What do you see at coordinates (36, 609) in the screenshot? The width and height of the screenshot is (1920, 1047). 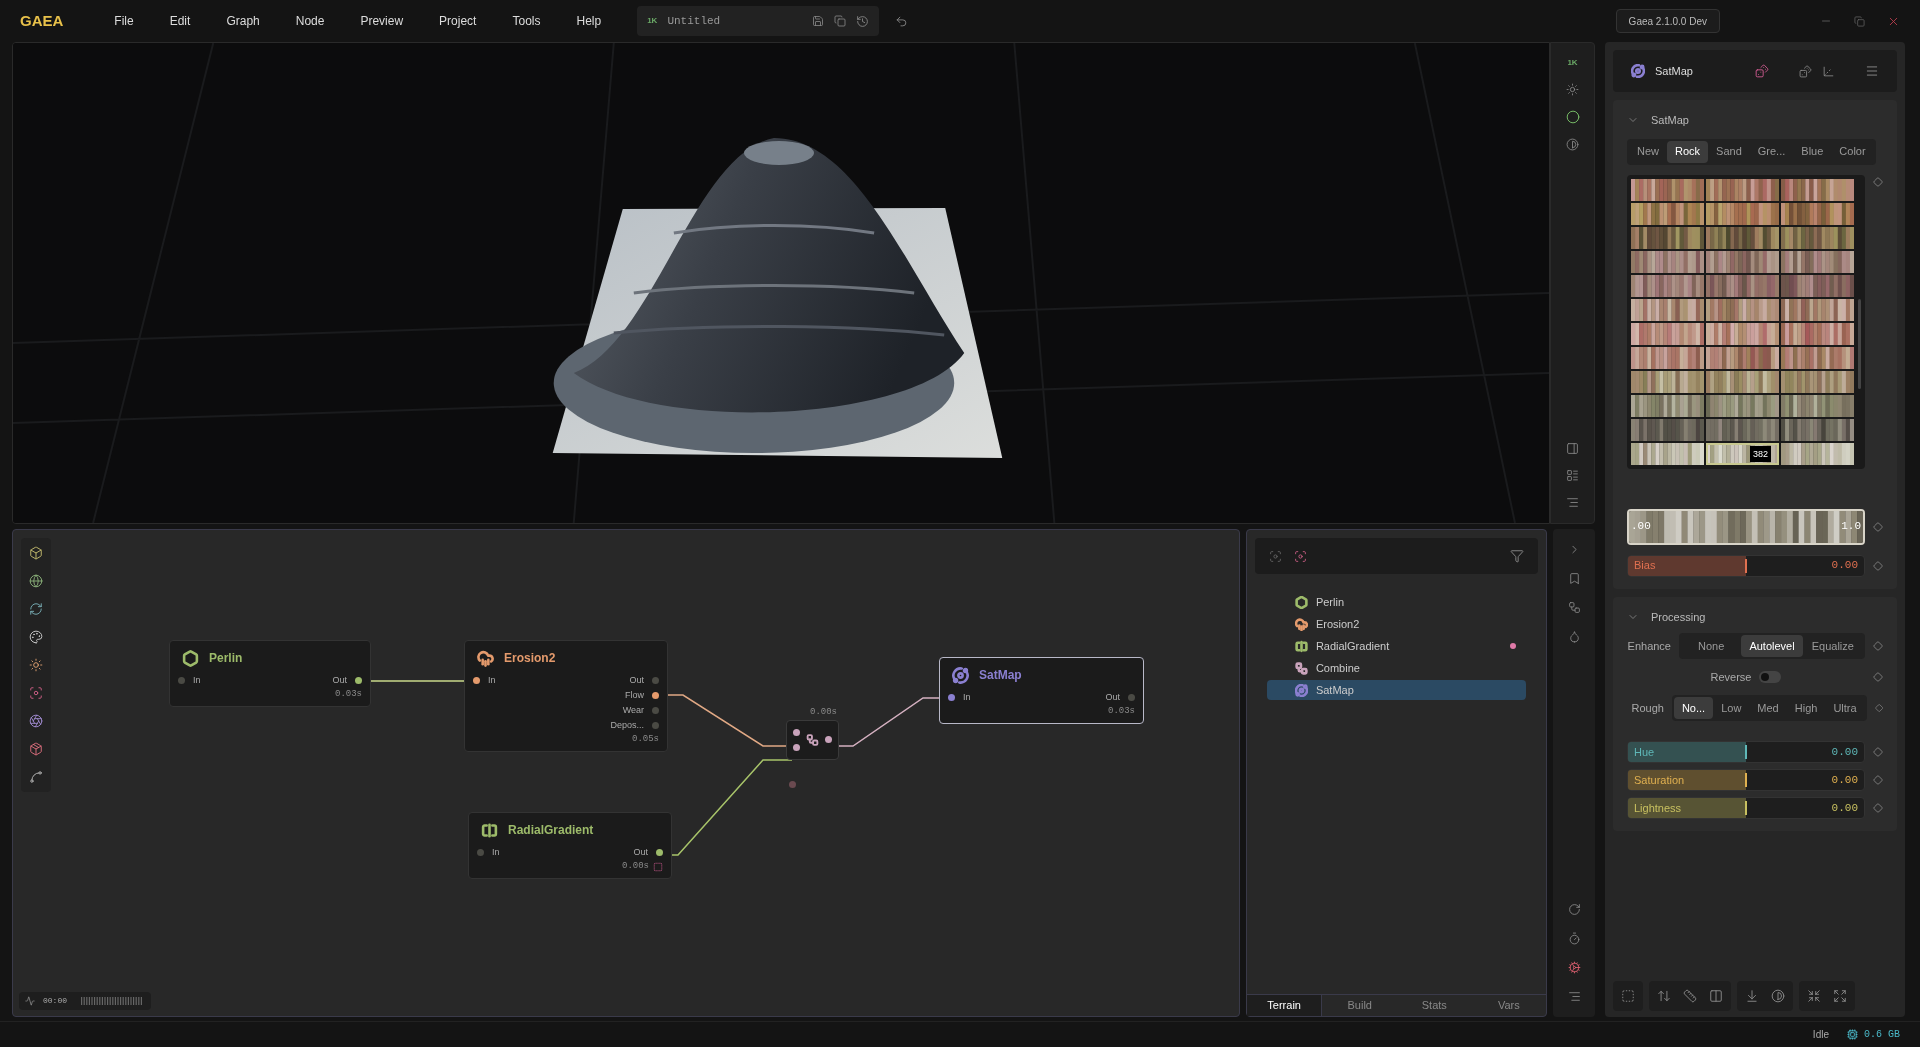 I see `refresh-icon` at bounding box center [36, 609].